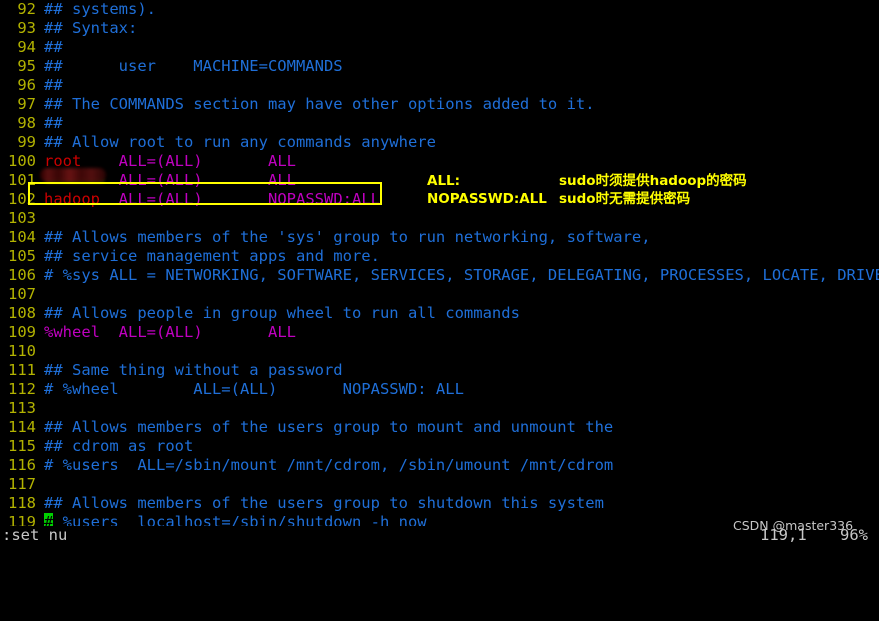  Describe the element at coordinates (783, 535) in the screenshot. I see `cursor-position-indicator: 119,1` at that location.